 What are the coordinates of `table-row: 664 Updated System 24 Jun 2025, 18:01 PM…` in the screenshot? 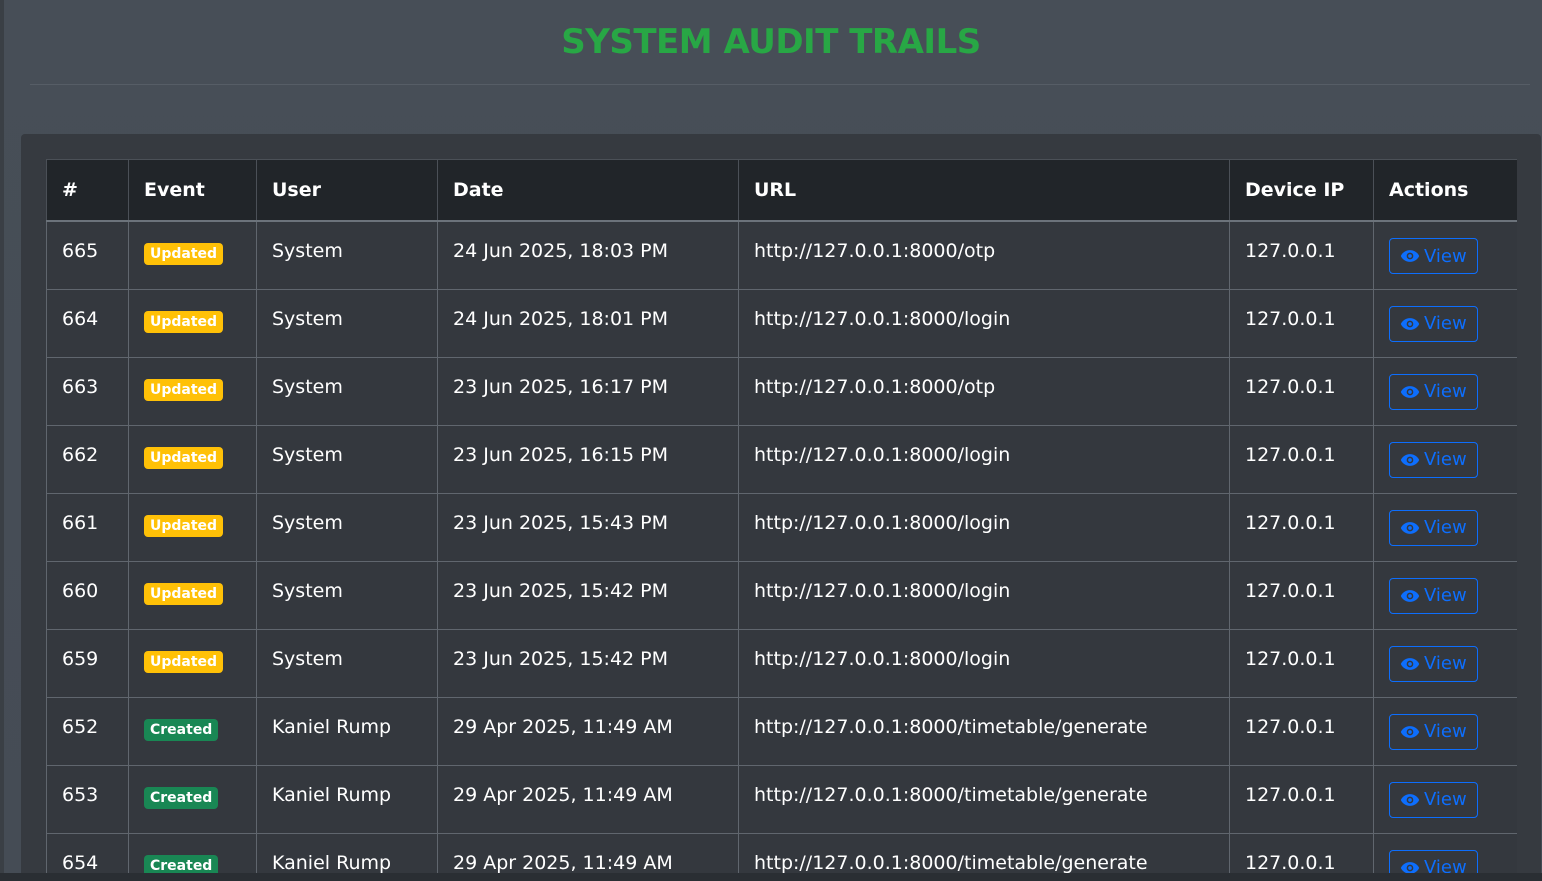 It's located at (781, 323).